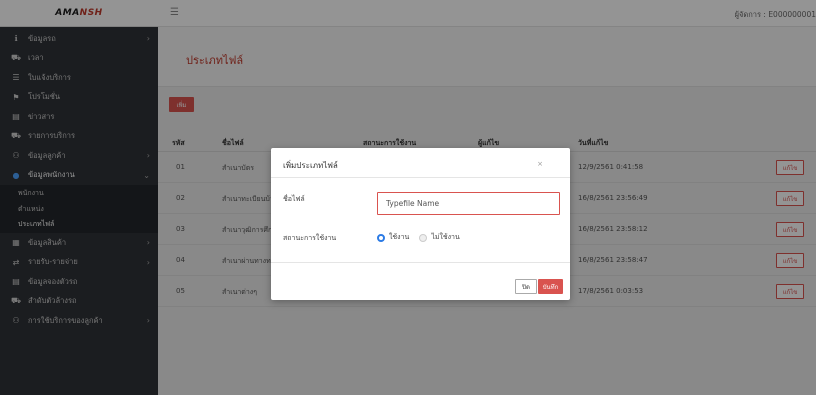  What do you see at coordinates (445, 237) in the screenshot?
I see `radio-inactive-label: ไม่ใช้งาน` at bounding box center [445, 237].